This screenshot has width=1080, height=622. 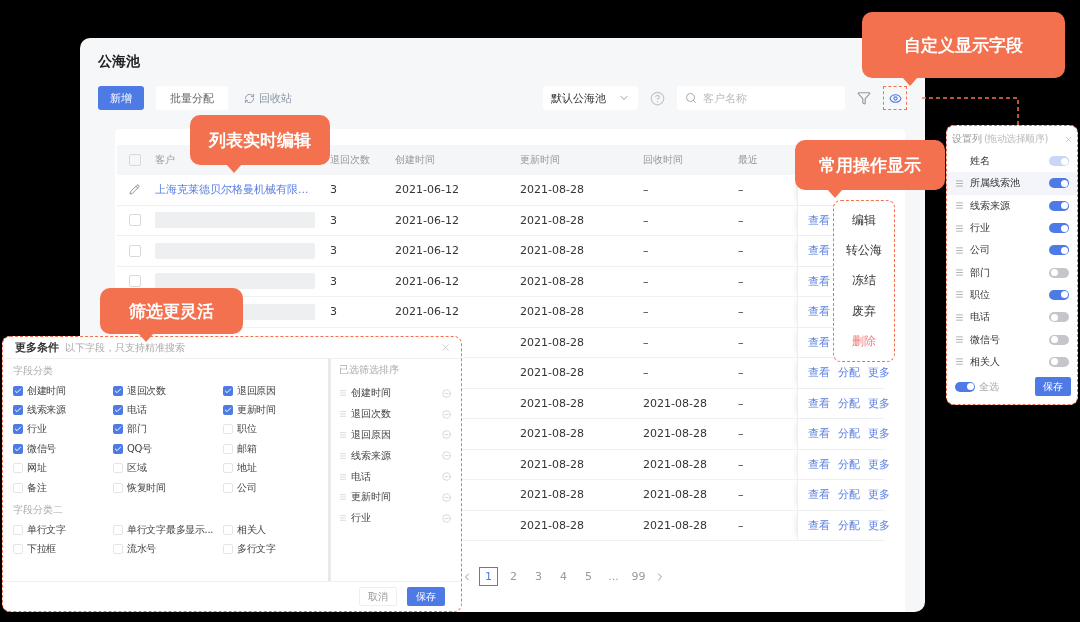 I want to click on page-link: 5, so click(x=588, y=576).